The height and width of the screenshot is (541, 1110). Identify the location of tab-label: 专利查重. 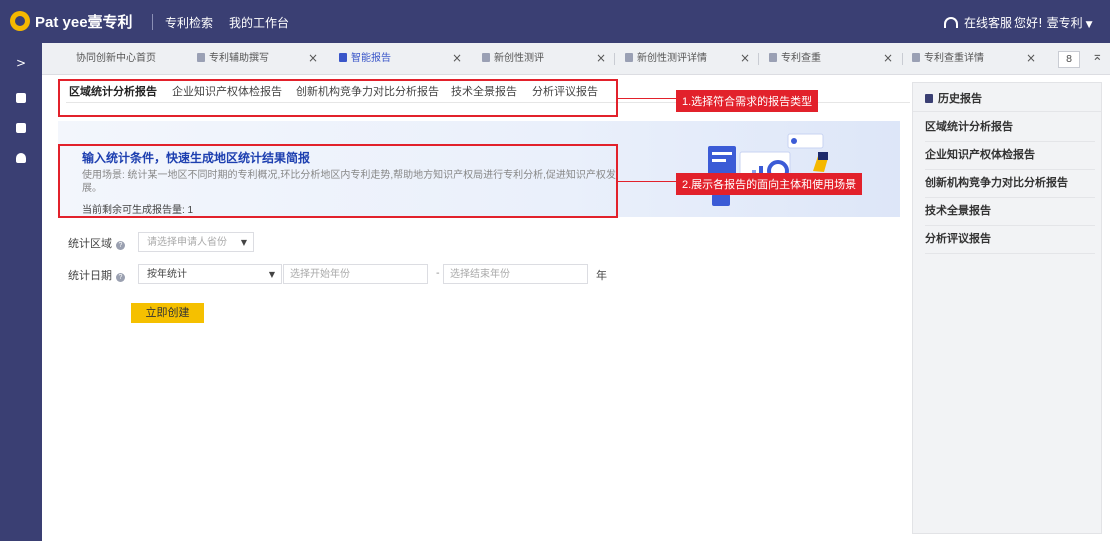
(801, 58).